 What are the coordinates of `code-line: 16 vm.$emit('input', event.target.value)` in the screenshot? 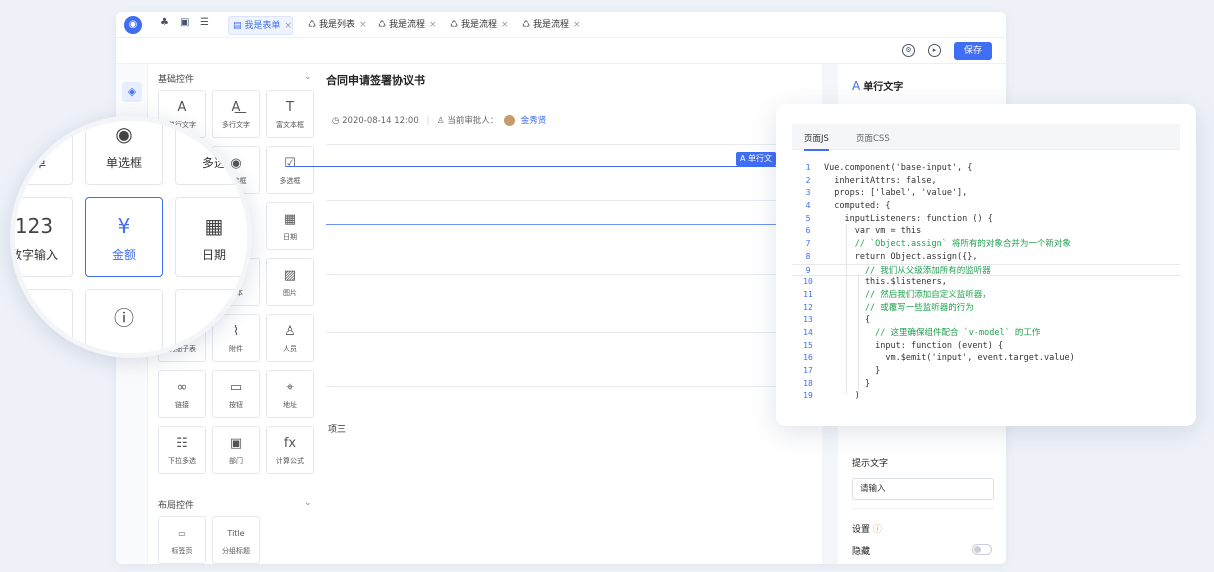 It's located at (986, 358).